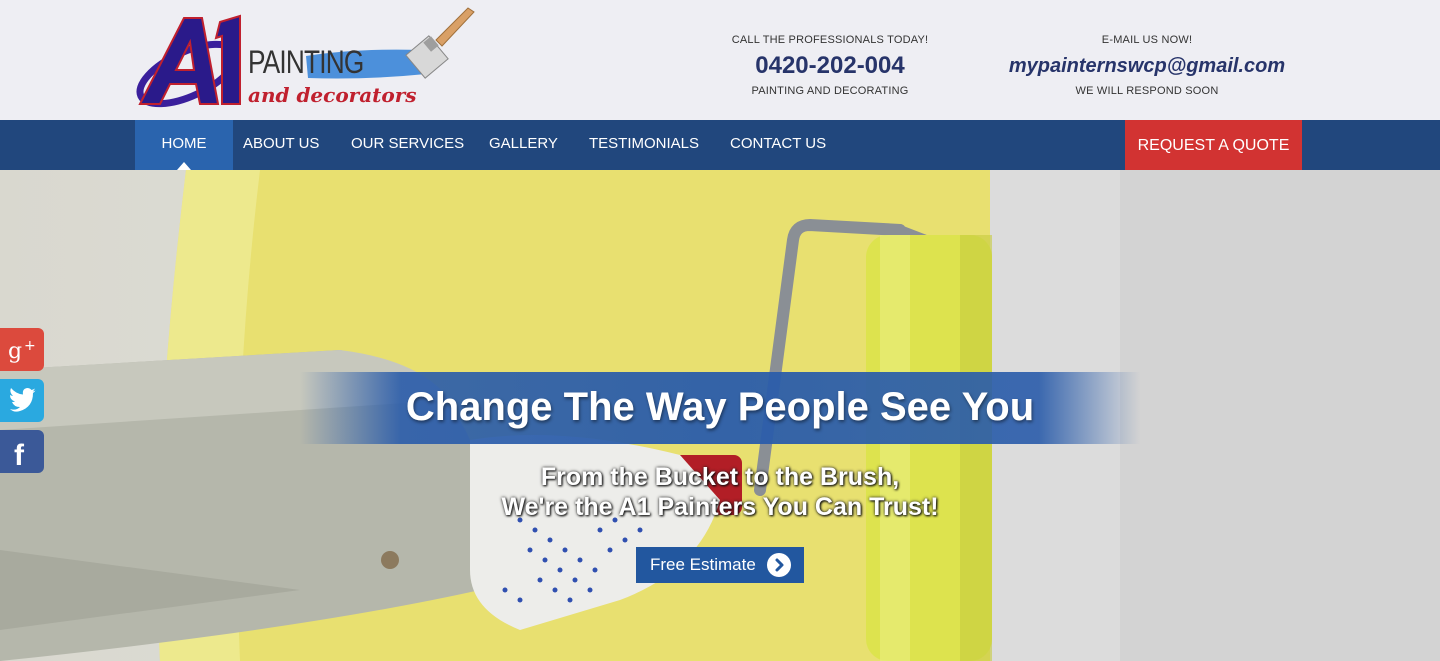  I want to click on hero-subline-1: From the Bucket to the Brush,, so click(720, 477).